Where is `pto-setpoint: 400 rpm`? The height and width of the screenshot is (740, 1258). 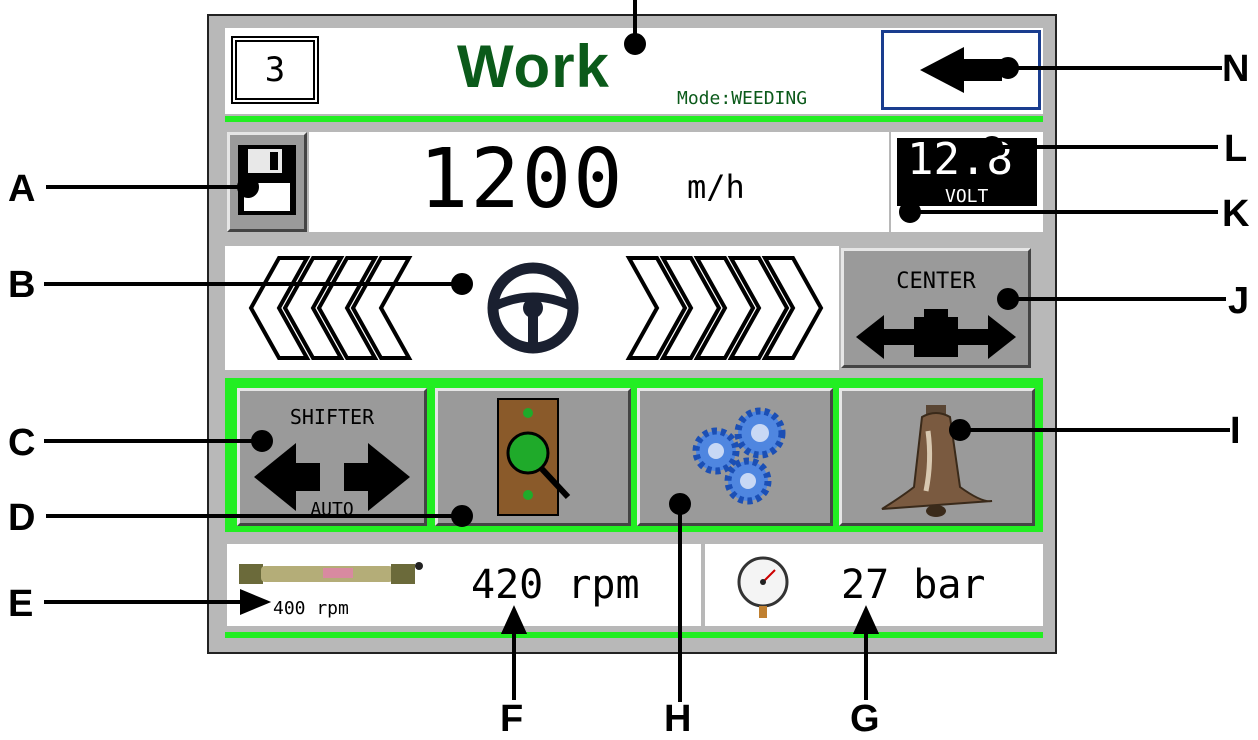
pto-setpoint: 400 rpm is located at coordinates (311, 608).